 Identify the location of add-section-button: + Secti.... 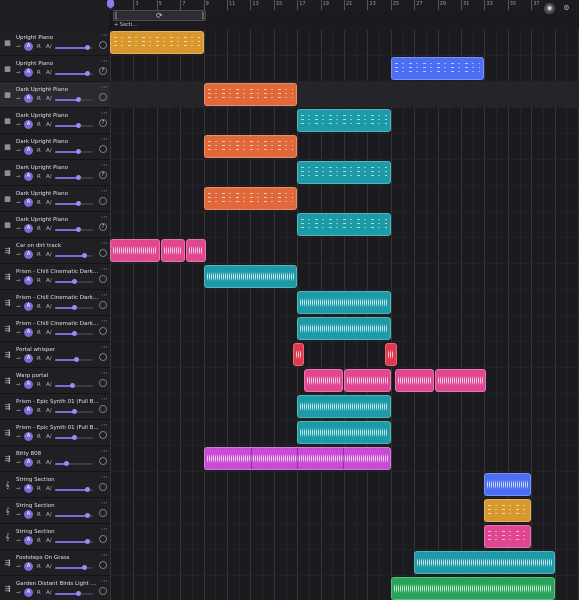
(125, 25).